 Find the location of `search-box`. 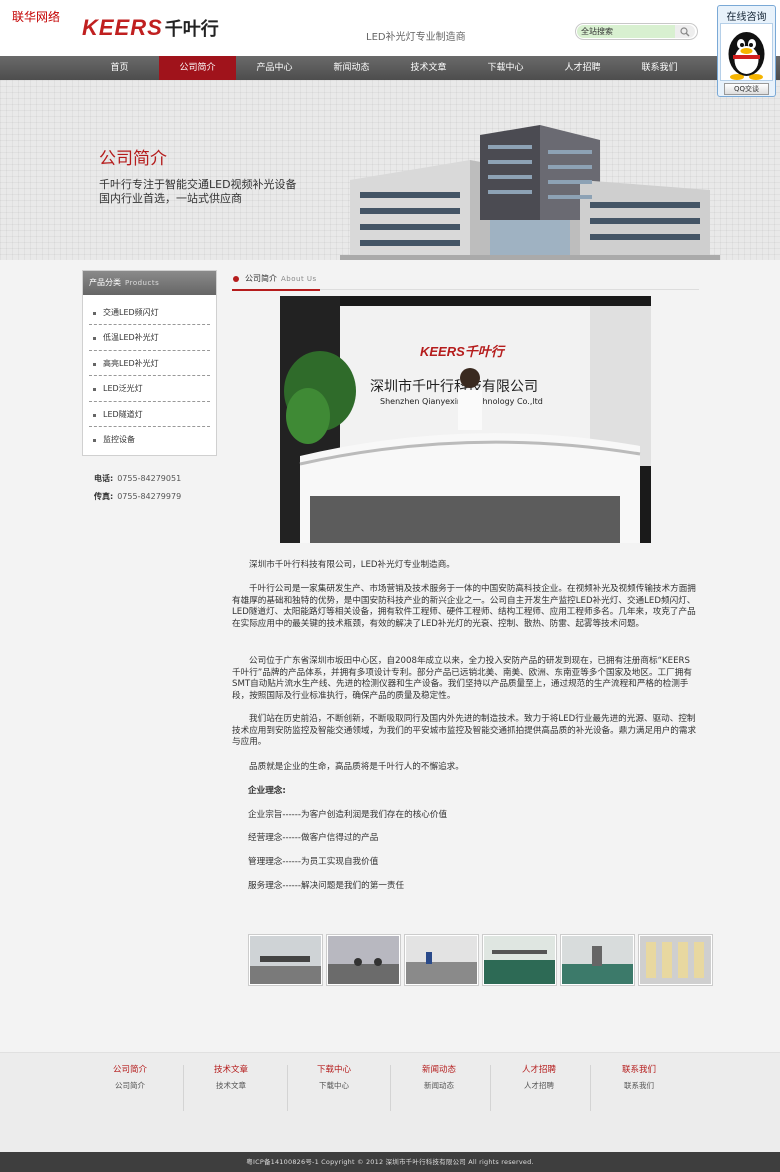

search-box is located at coordinates (636, 31).